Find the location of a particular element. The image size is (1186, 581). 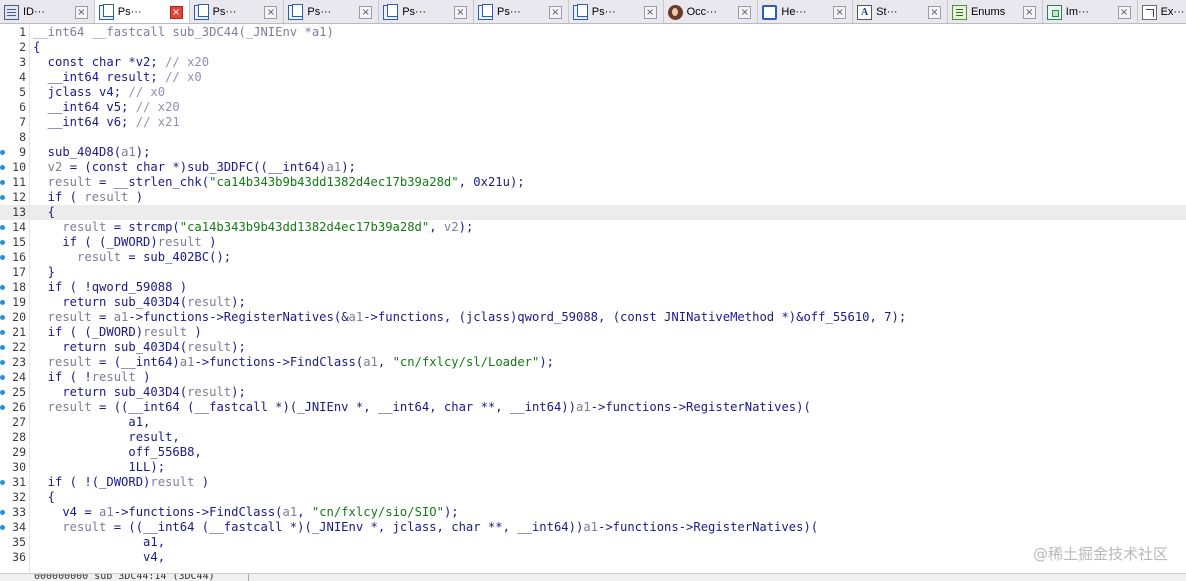

code-line: 32 { is located at coordinates (593, 497).